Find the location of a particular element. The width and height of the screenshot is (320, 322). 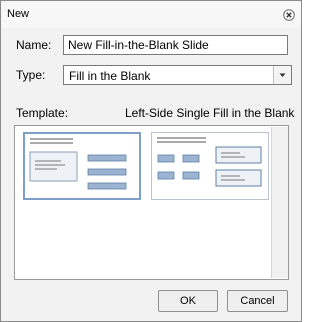

type-label: Type: is located at coordinates (31, 75).